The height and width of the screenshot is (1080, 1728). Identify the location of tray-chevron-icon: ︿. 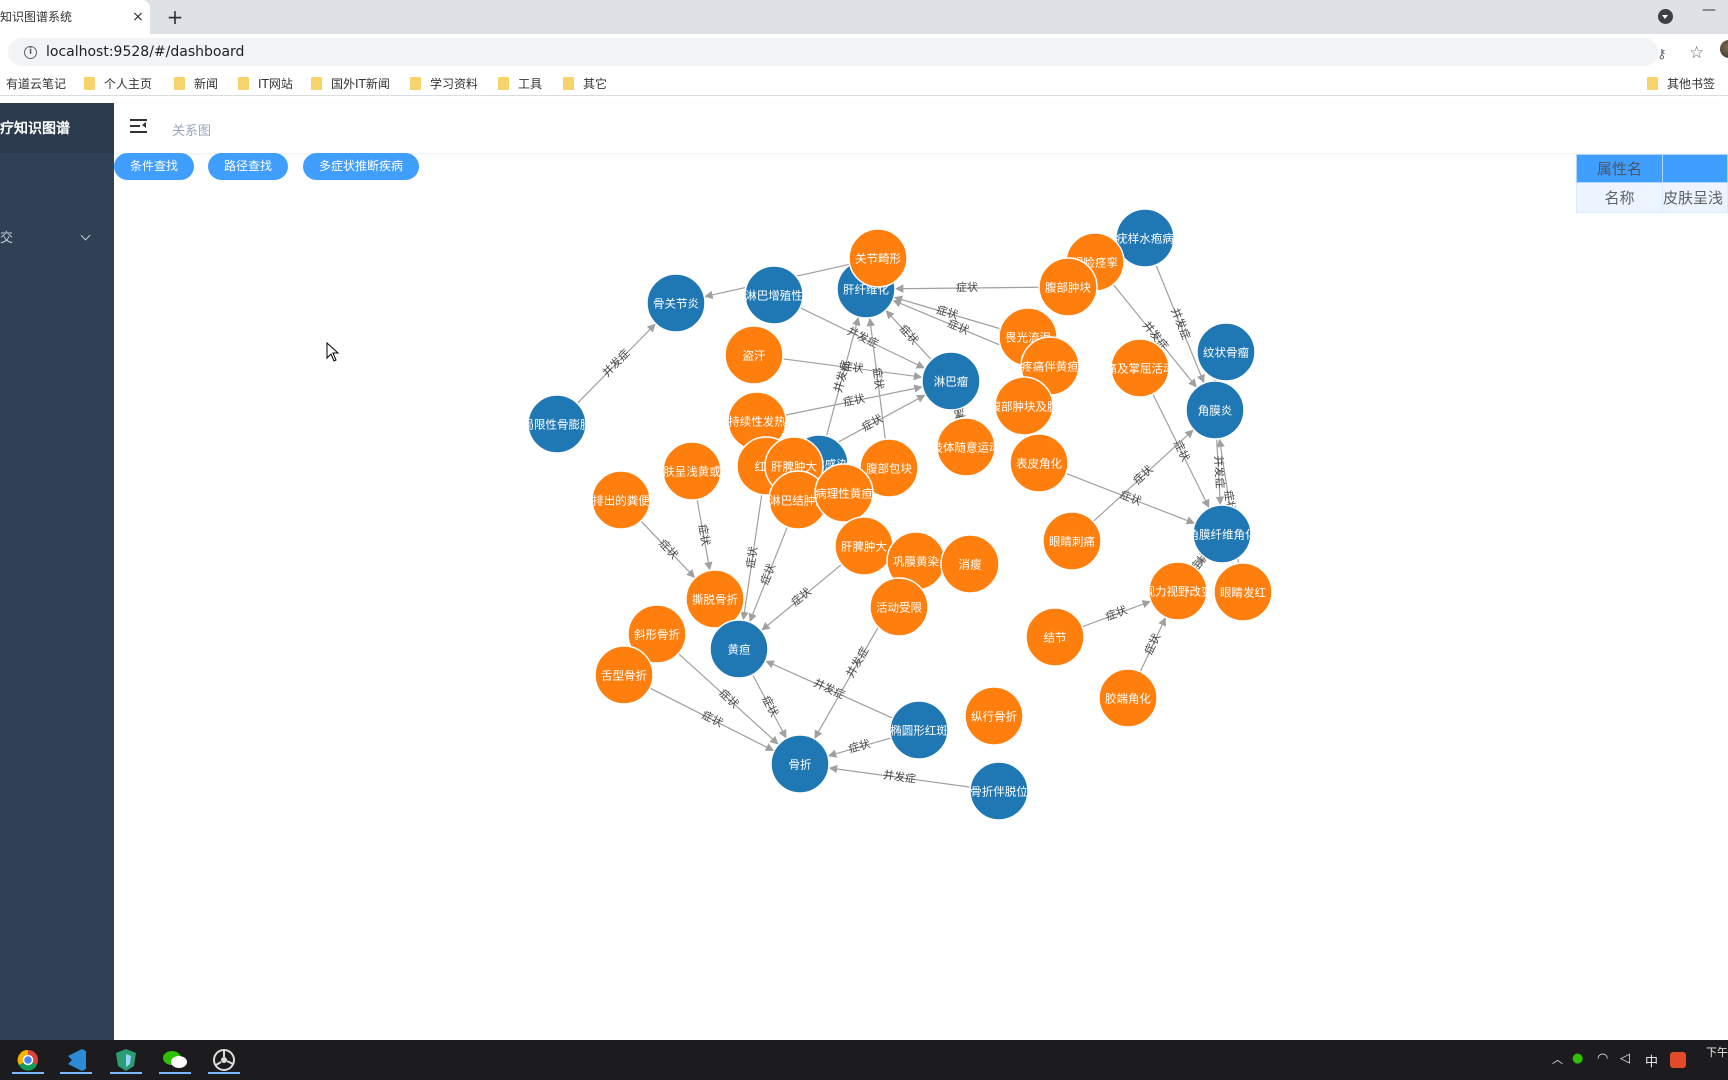
(1557, 1059).